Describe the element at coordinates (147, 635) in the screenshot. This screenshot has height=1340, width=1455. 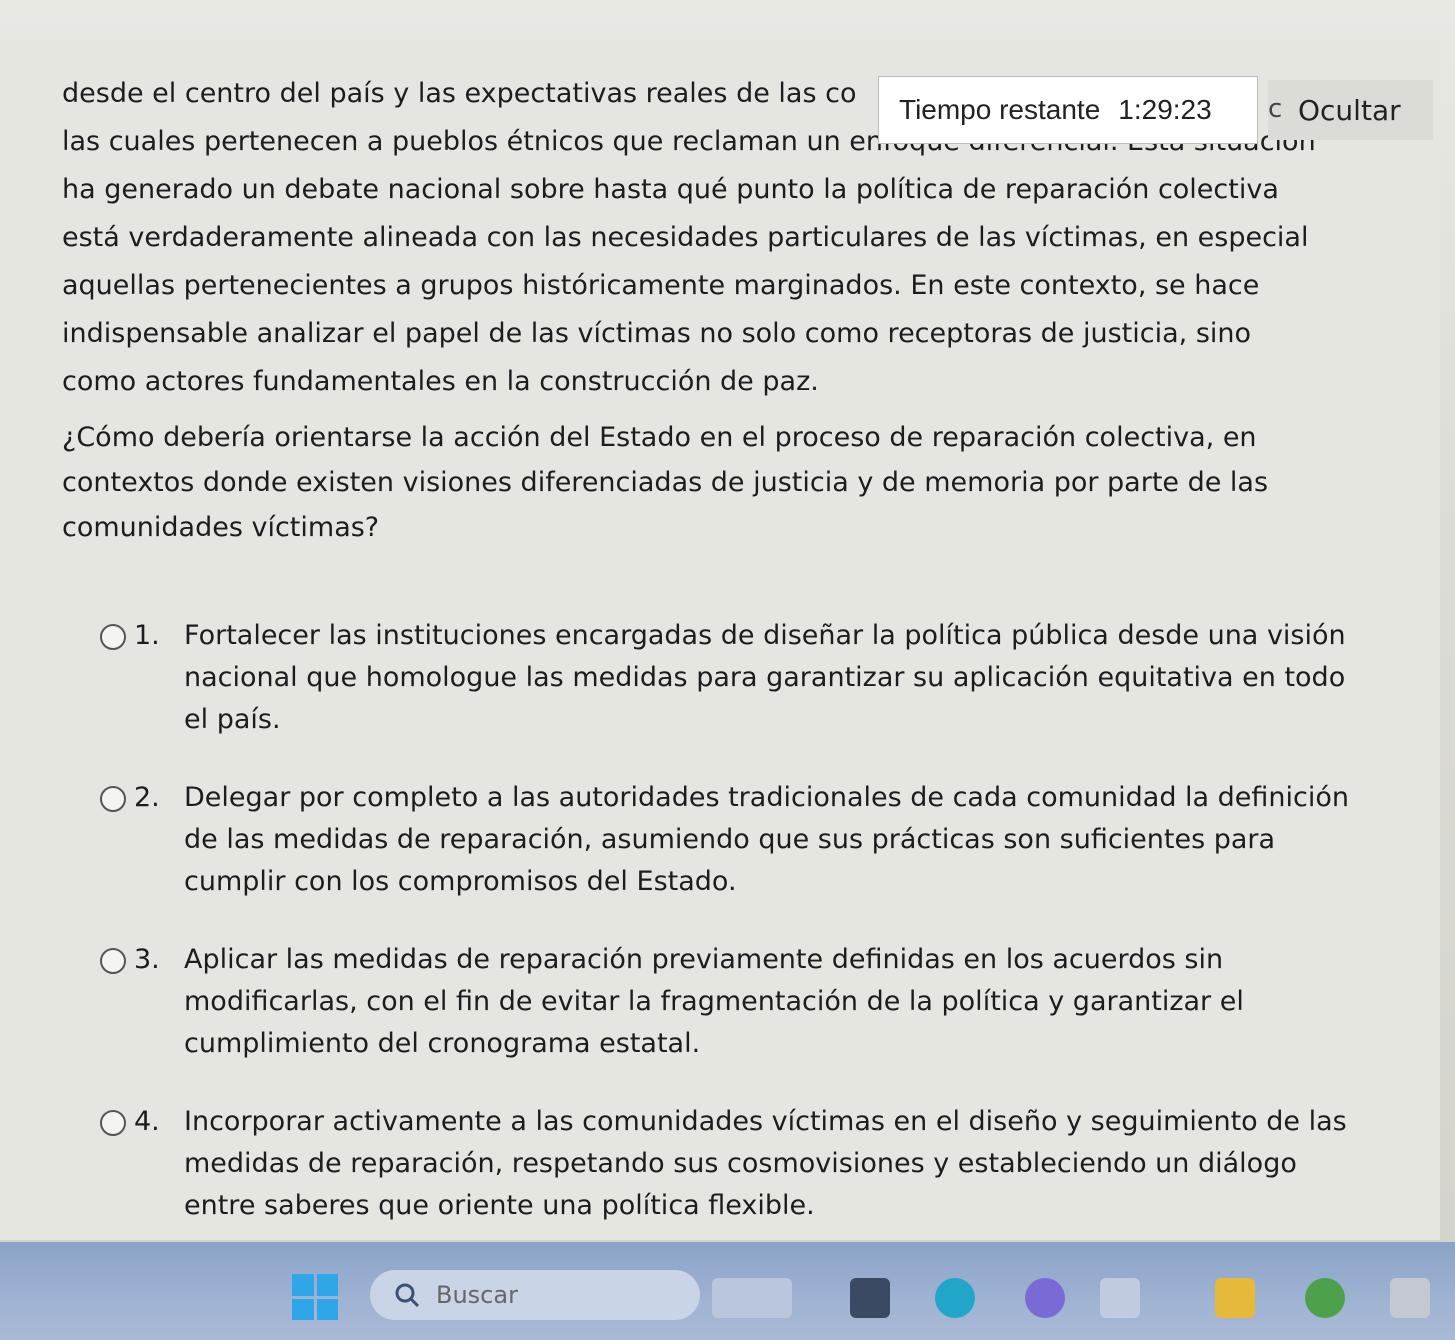
I see `option-number: 1.` at that location.